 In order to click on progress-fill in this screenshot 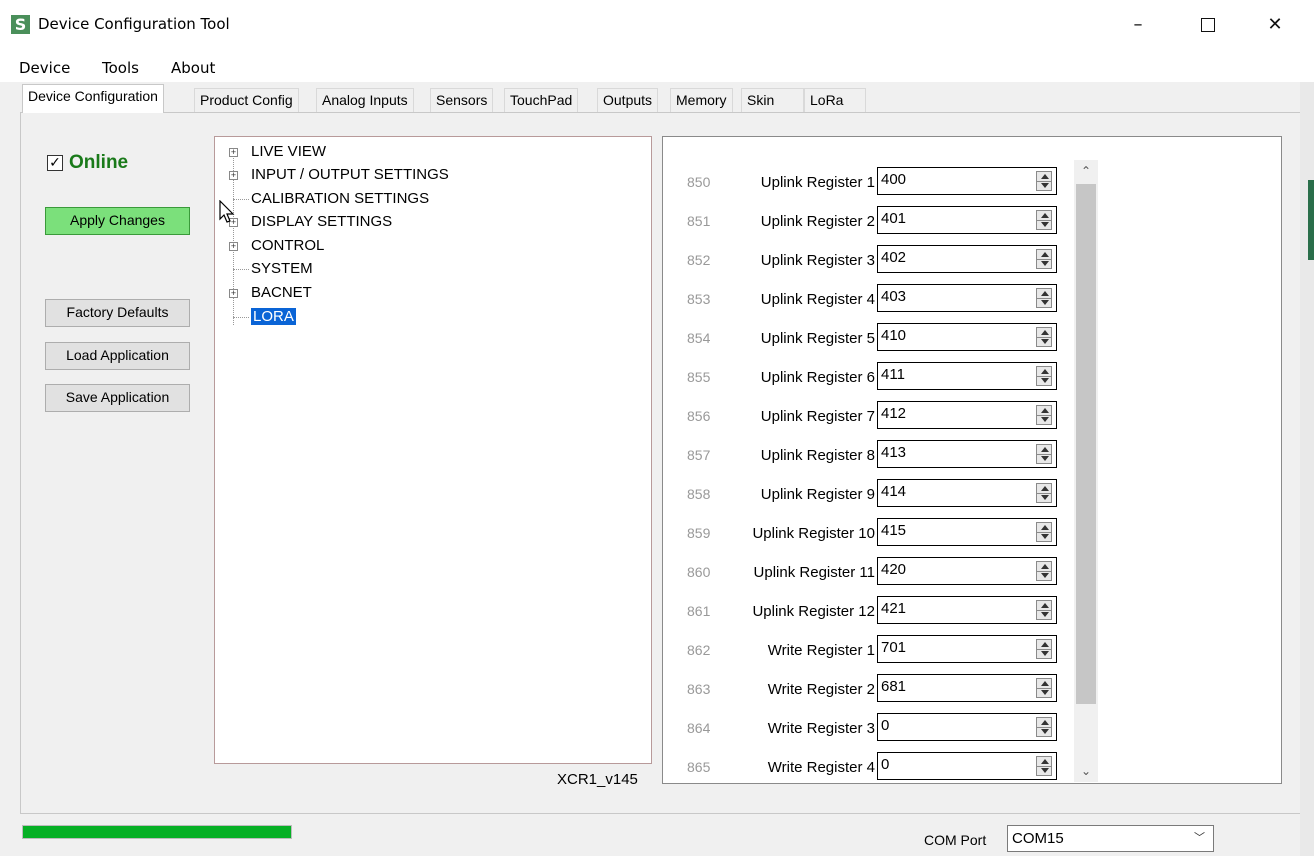, I will do `click(157, 832)`.